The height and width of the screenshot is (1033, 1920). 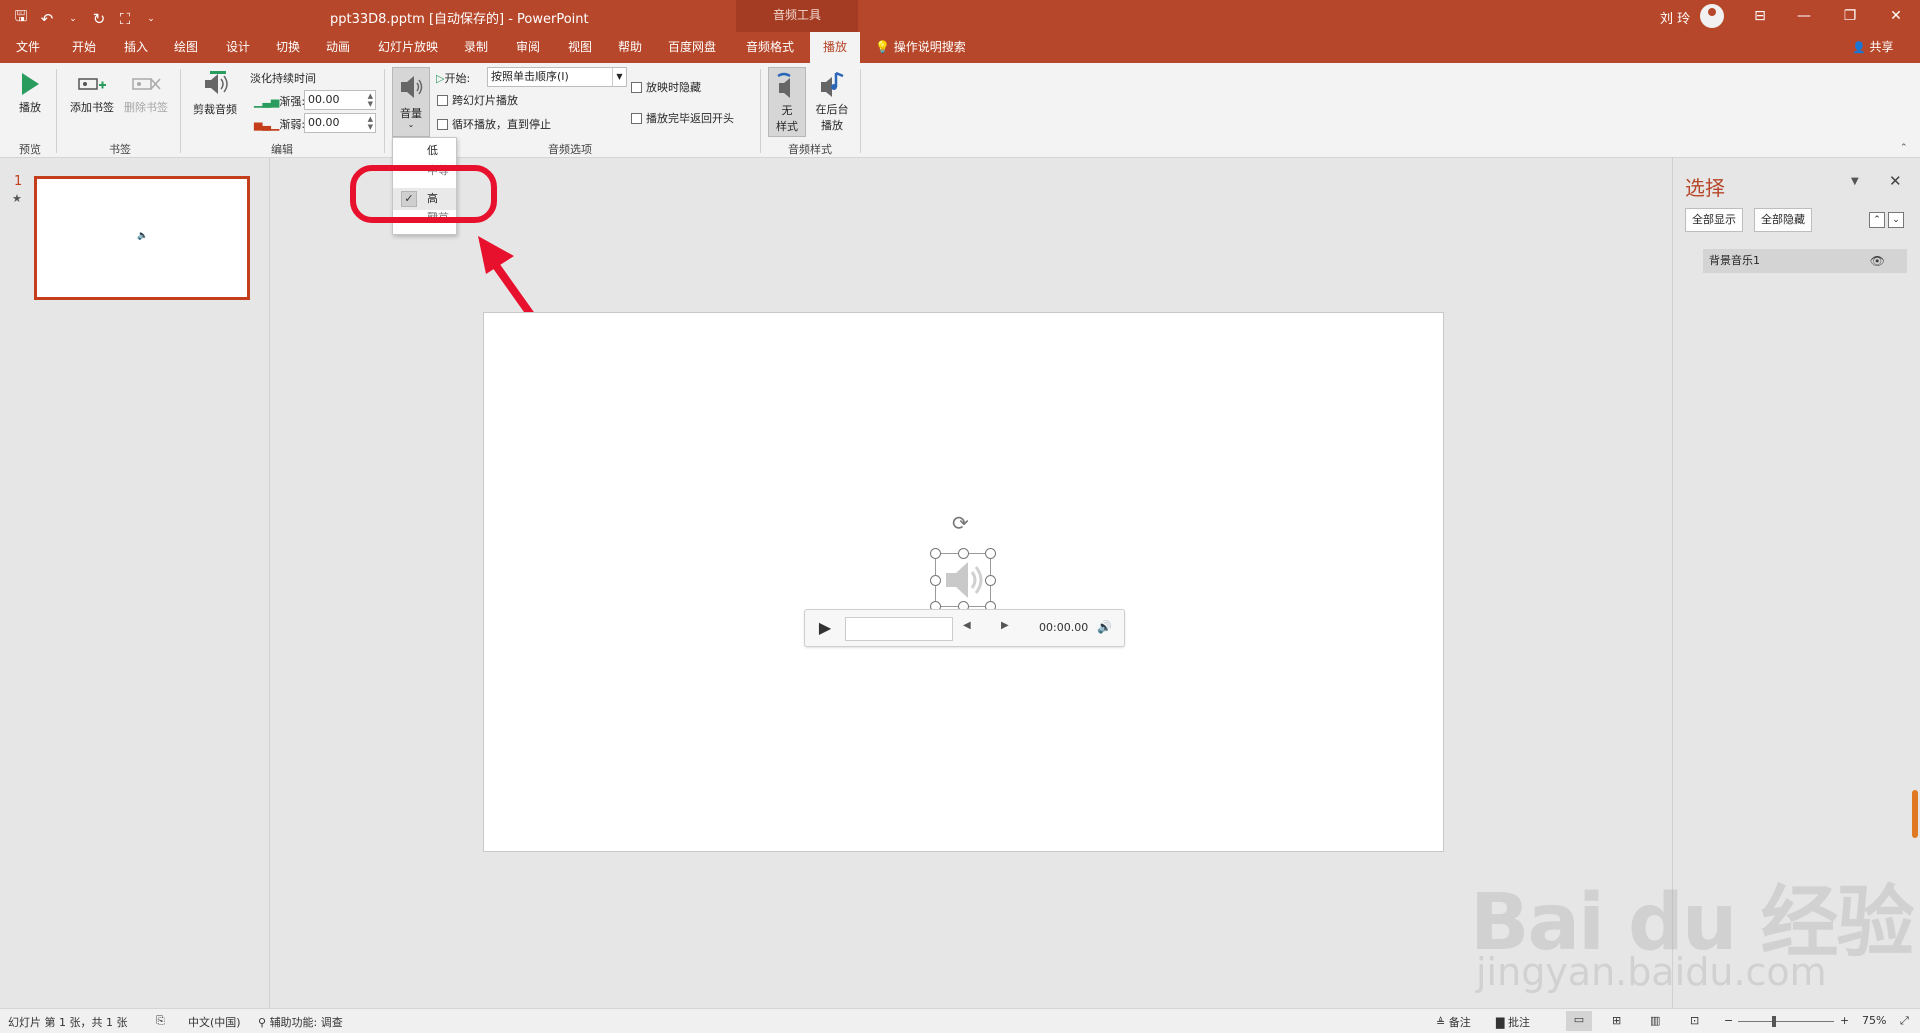 I want to click on restore-button: ❐, so click(x=1850, y=16).